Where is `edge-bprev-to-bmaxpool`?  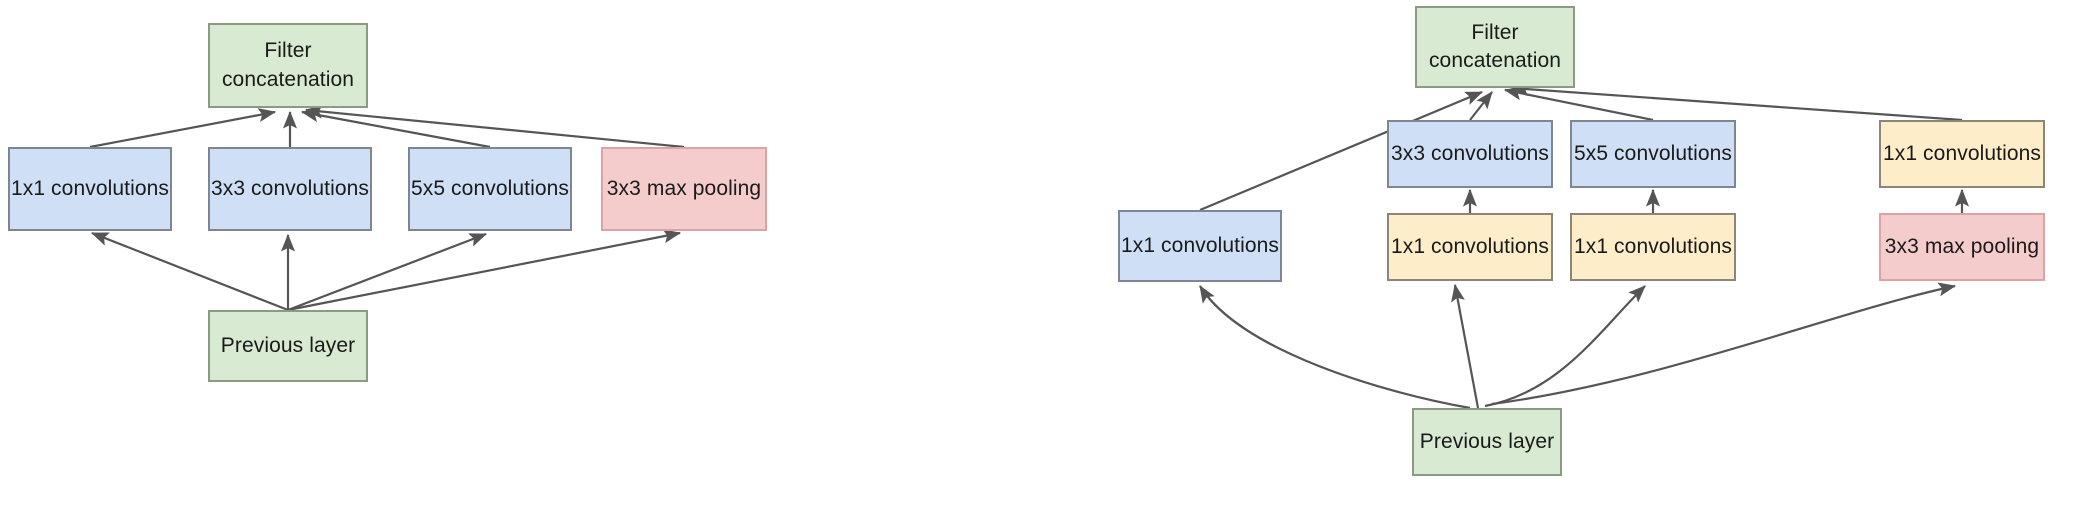 edge-bprev-to-bmaxpool is located at coordinates (1724, 344).